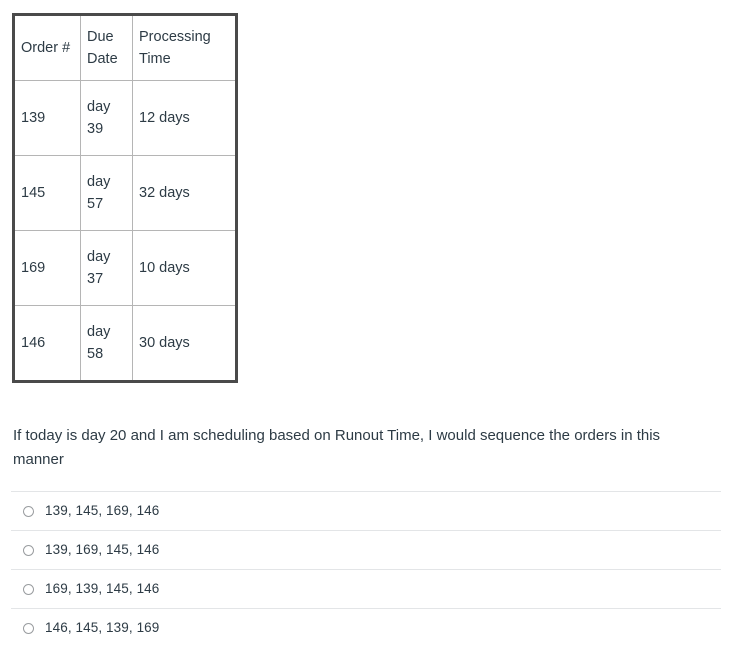 The height and width of the screenshot is (656, 732). What do you see at coordinates (106, 268) in the screenshot?
I see `cell-due-date: day 37` at bounding box center [106, 268].